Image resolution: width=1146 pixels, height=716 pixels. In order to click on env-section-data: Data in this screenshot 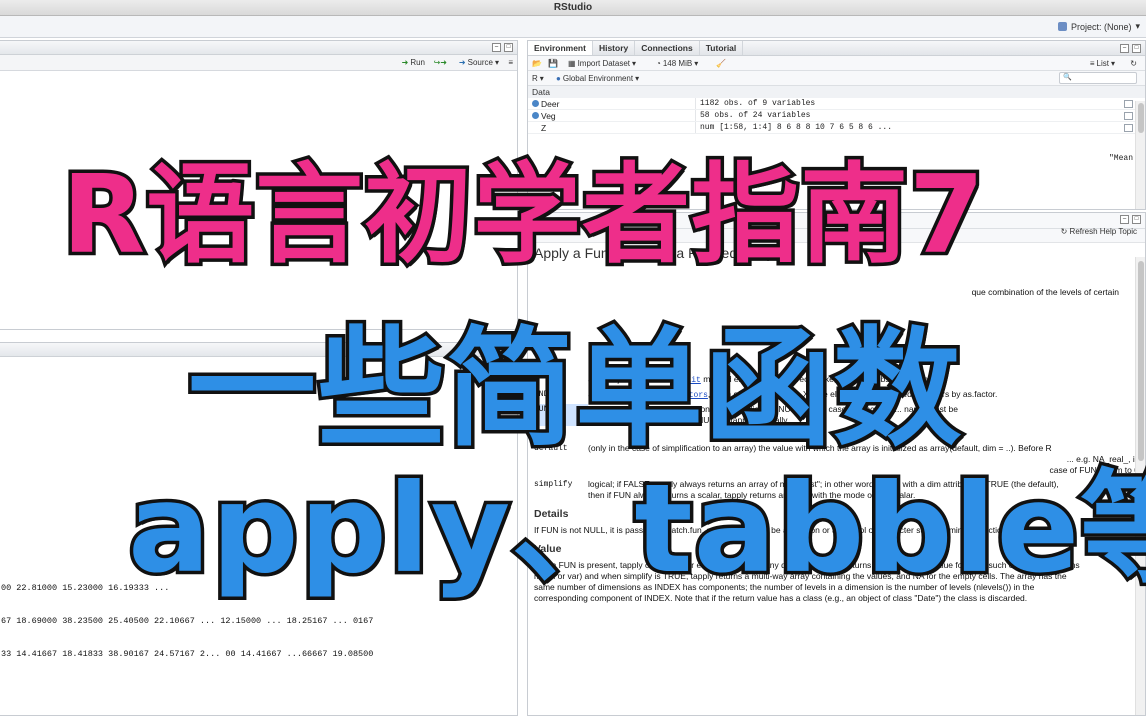, I will do `click(836, 92)`.